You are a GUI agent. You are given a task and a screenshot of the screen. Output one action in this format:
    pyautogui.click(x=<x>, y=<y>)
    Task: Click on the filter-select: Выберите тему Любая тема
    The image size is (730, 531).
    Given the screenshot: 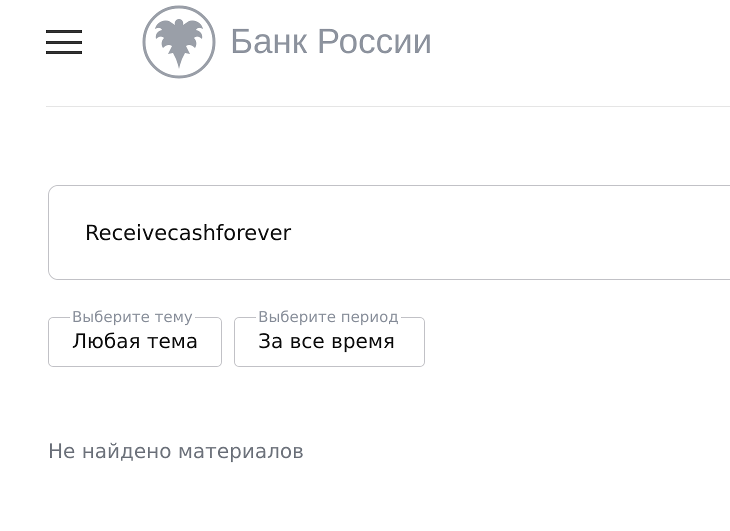 What is the action you would take?
    pyautogui.click(x=135, y=337)
    